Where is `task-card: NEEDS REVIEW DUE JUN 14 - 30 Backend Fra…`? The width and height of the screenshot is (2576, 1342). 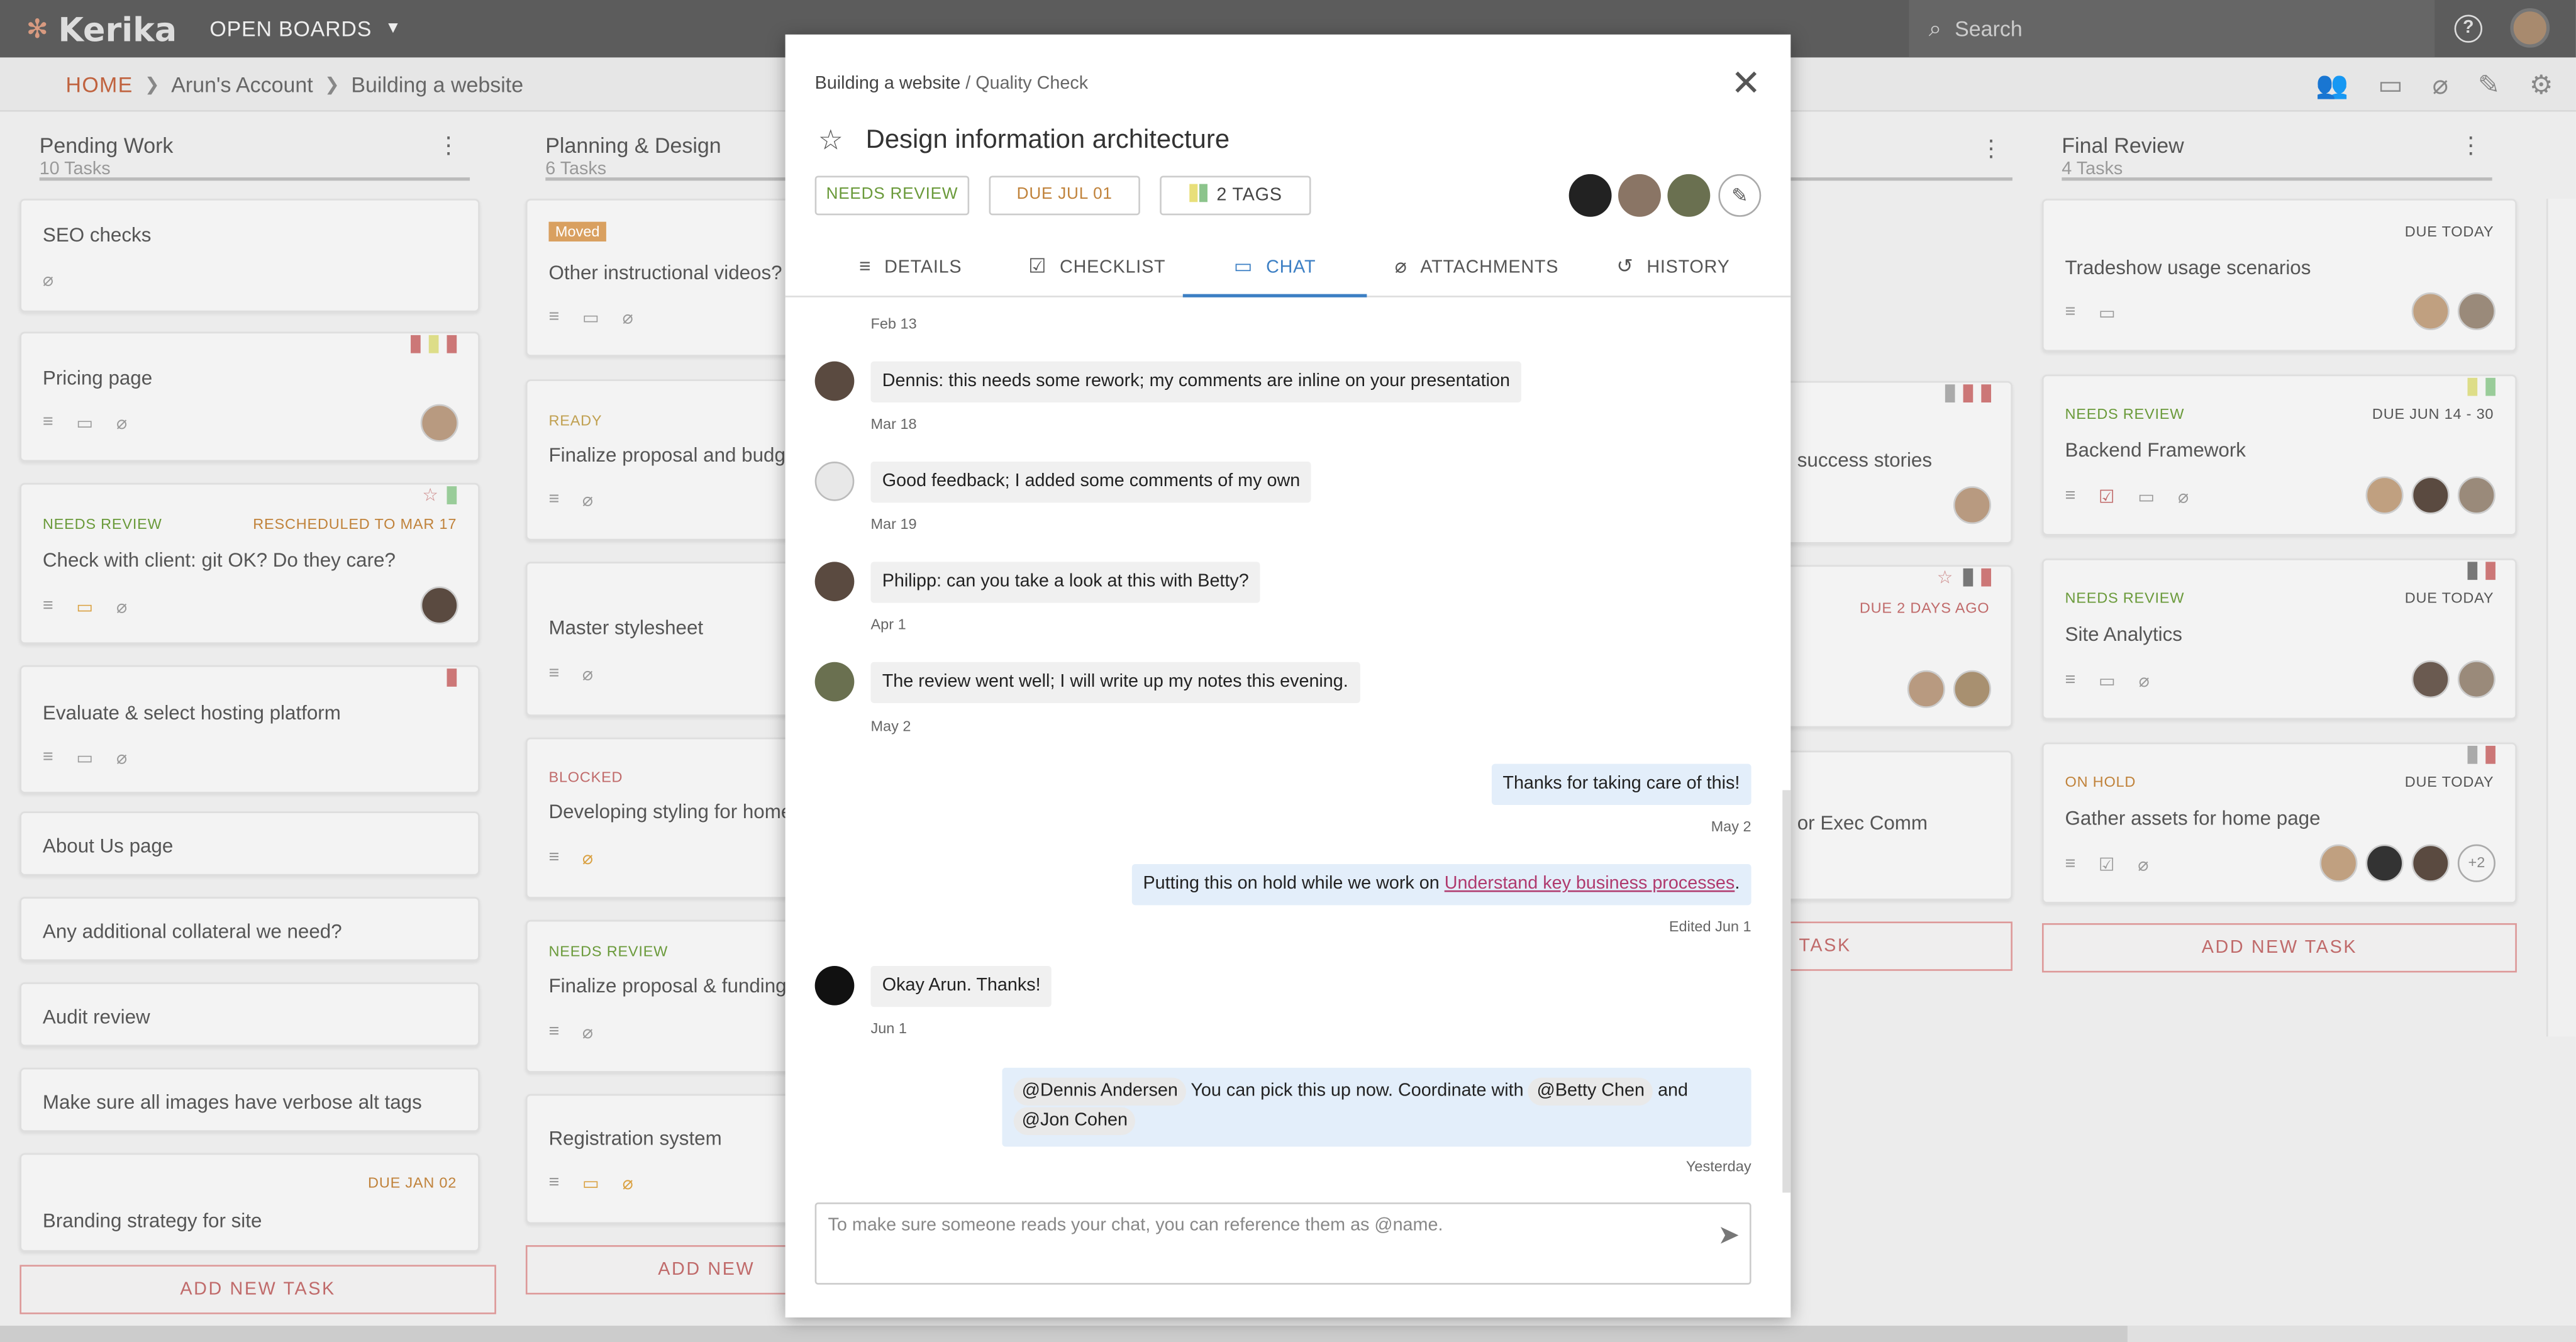 task-card: NEEDS REVIEW DUE JUN 14 - 30 Backend Fra… is located at coordinates (2279, 455).